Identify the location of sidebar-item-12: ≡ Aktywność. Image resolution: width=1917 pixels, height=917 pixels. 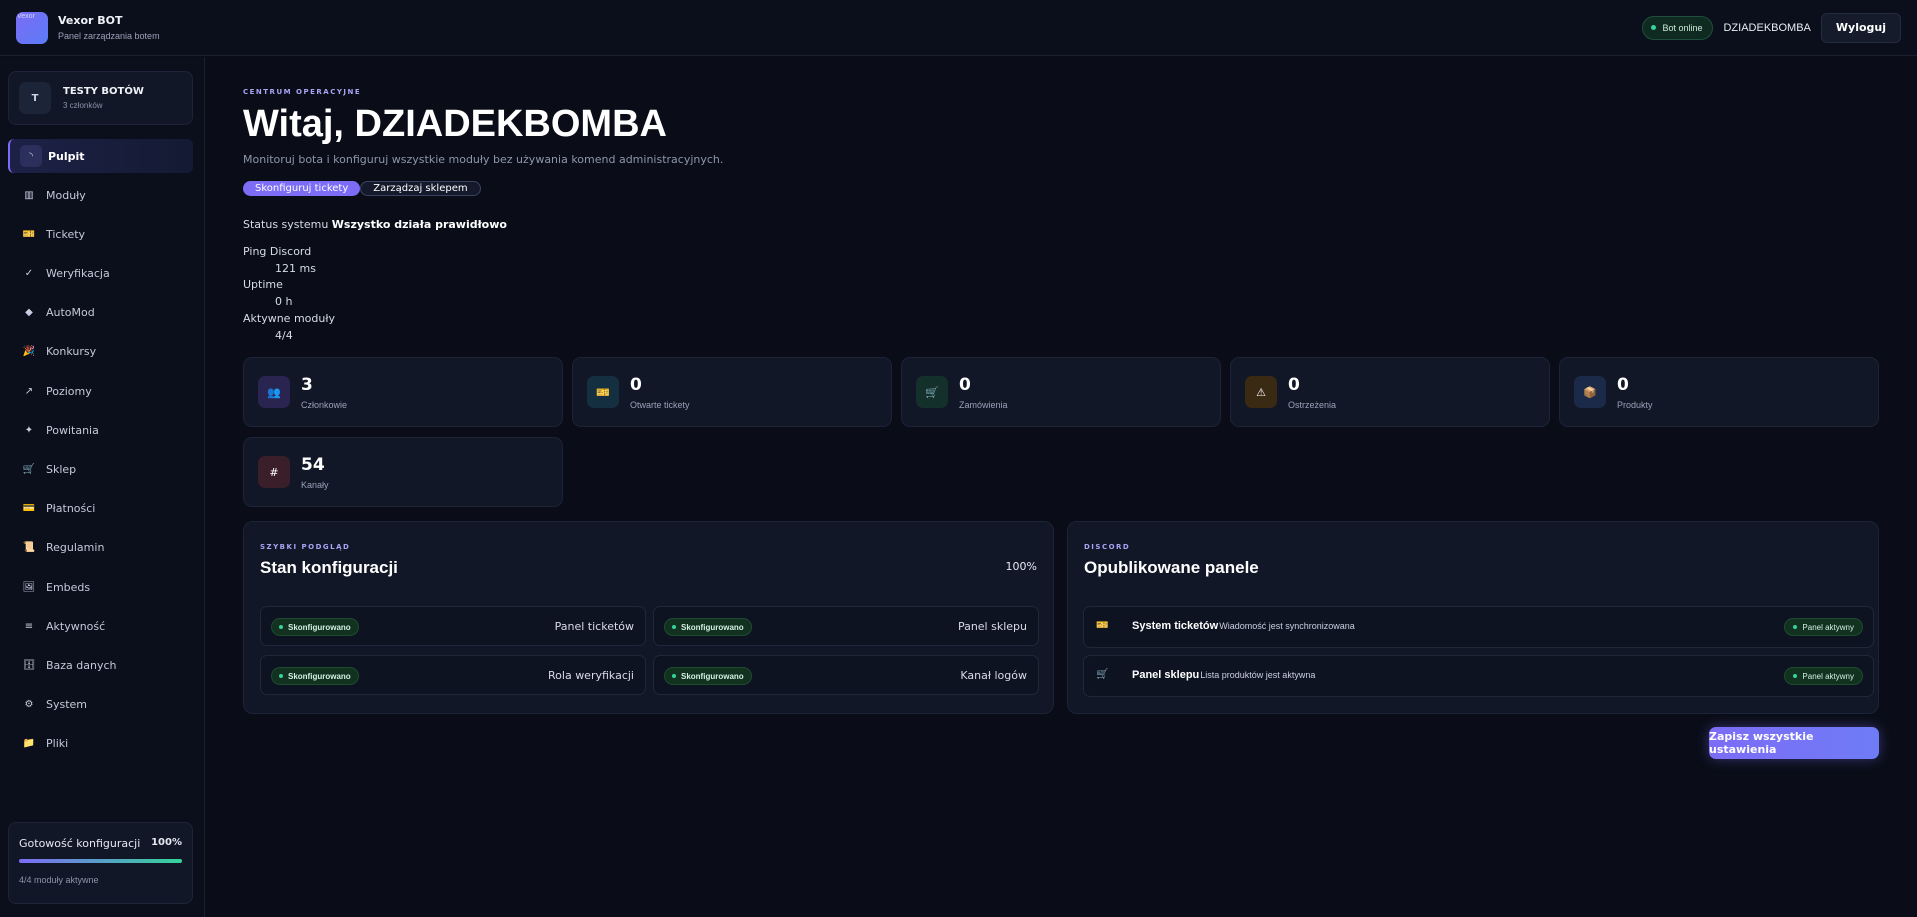
(100, 626).